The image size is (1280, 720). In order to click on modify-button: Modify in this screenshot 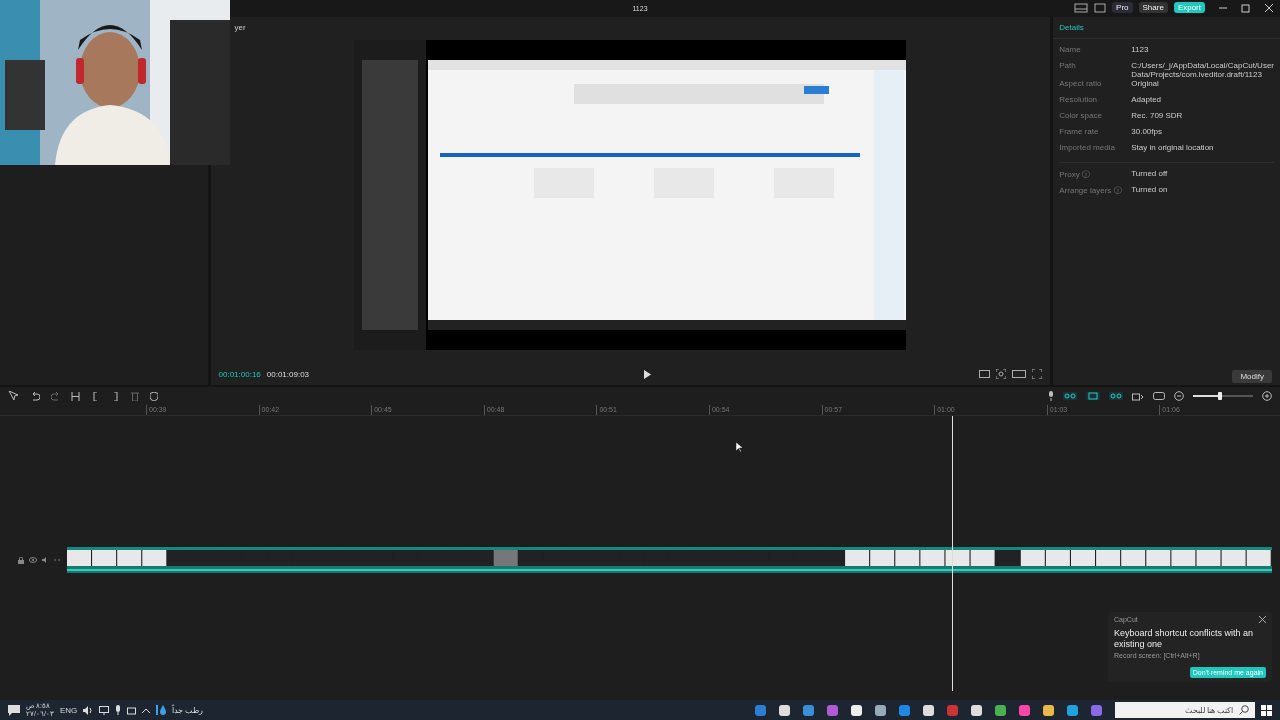, I will do `click(1252, 376)`.